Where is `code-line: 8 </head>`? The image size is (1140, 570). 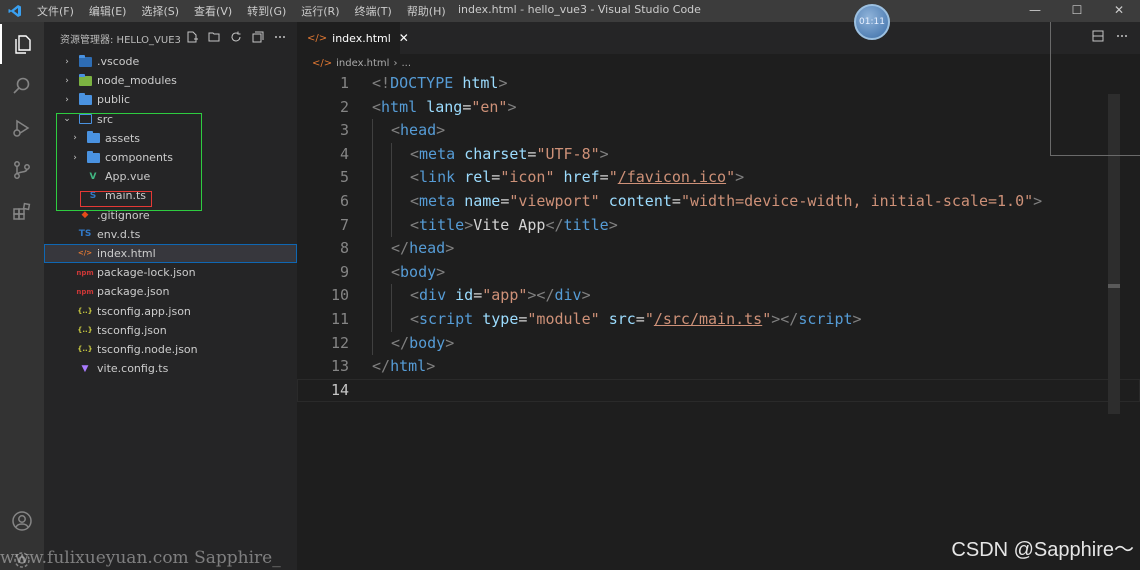
code-line: 8 </head> is located at coordinates (718, 249).